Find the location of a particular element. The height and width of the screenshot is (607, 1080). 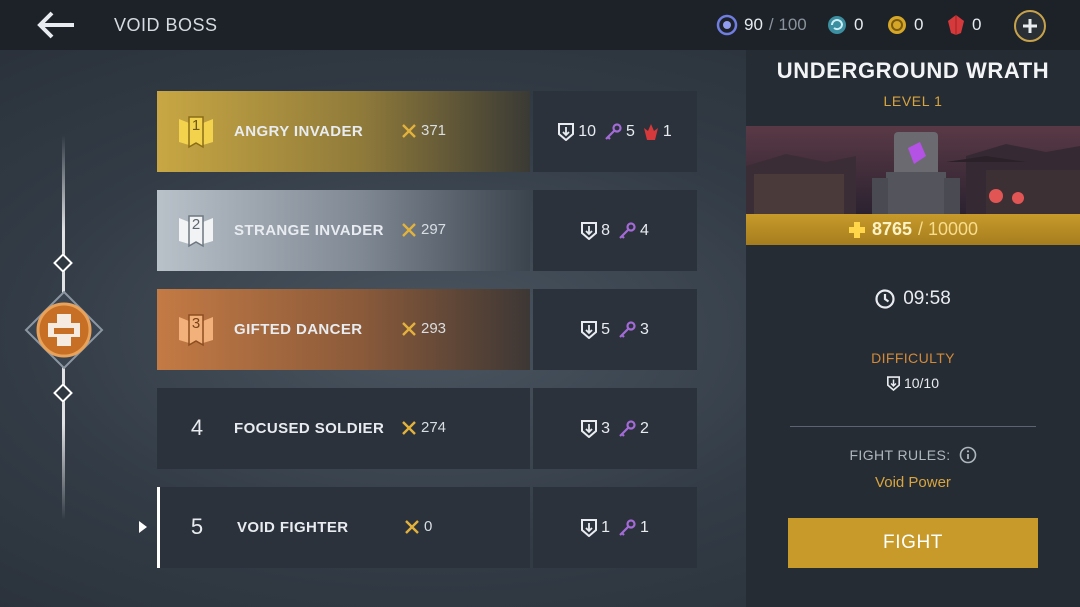

rank-number: 5 is located at coordinates (197, 526).